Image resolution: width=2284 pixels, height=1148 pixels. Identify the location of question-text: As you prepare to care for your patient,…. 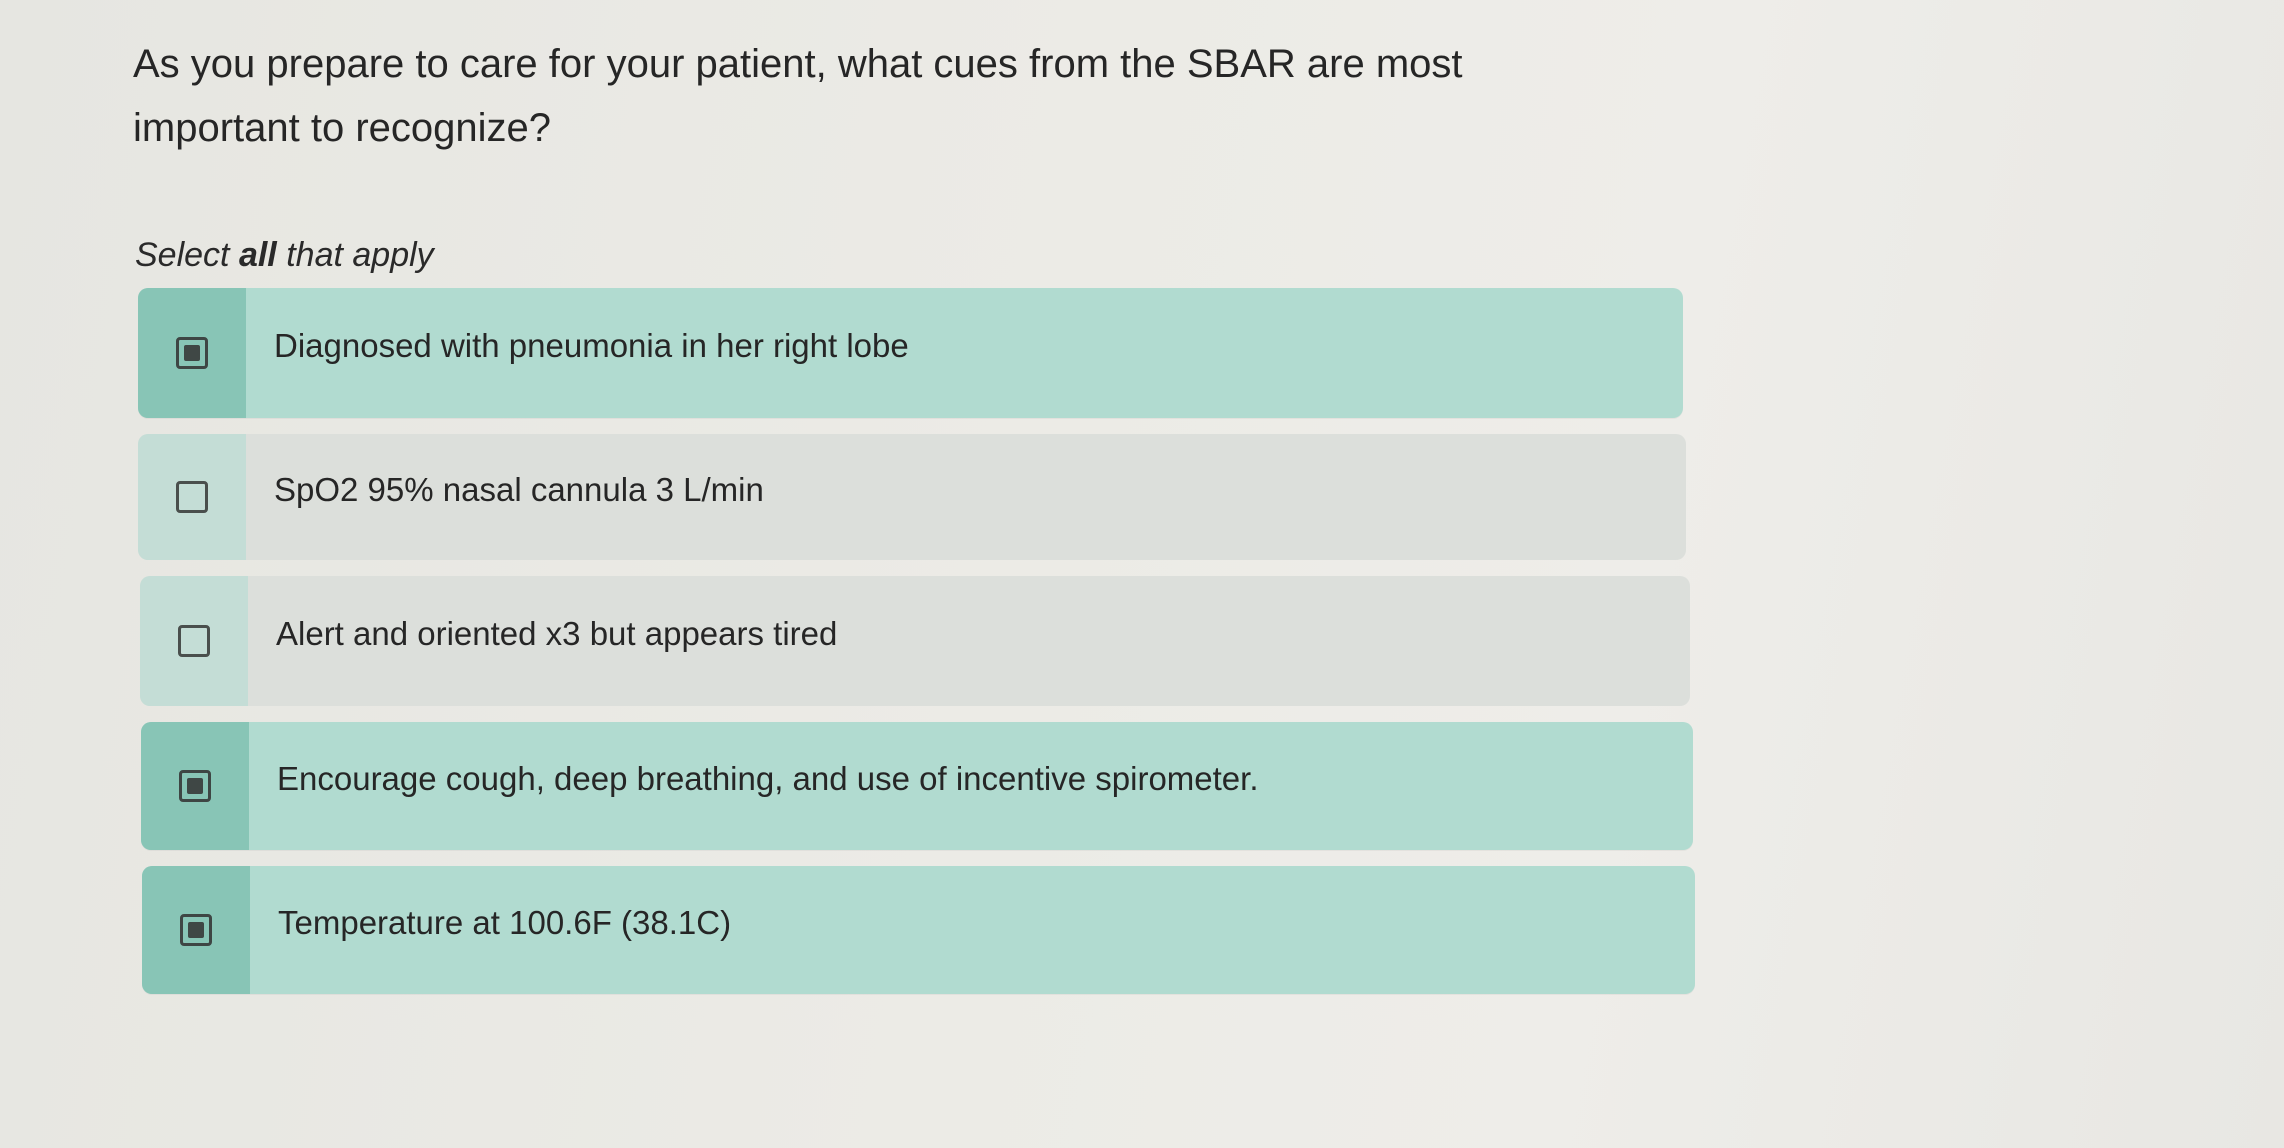
(798, 96).